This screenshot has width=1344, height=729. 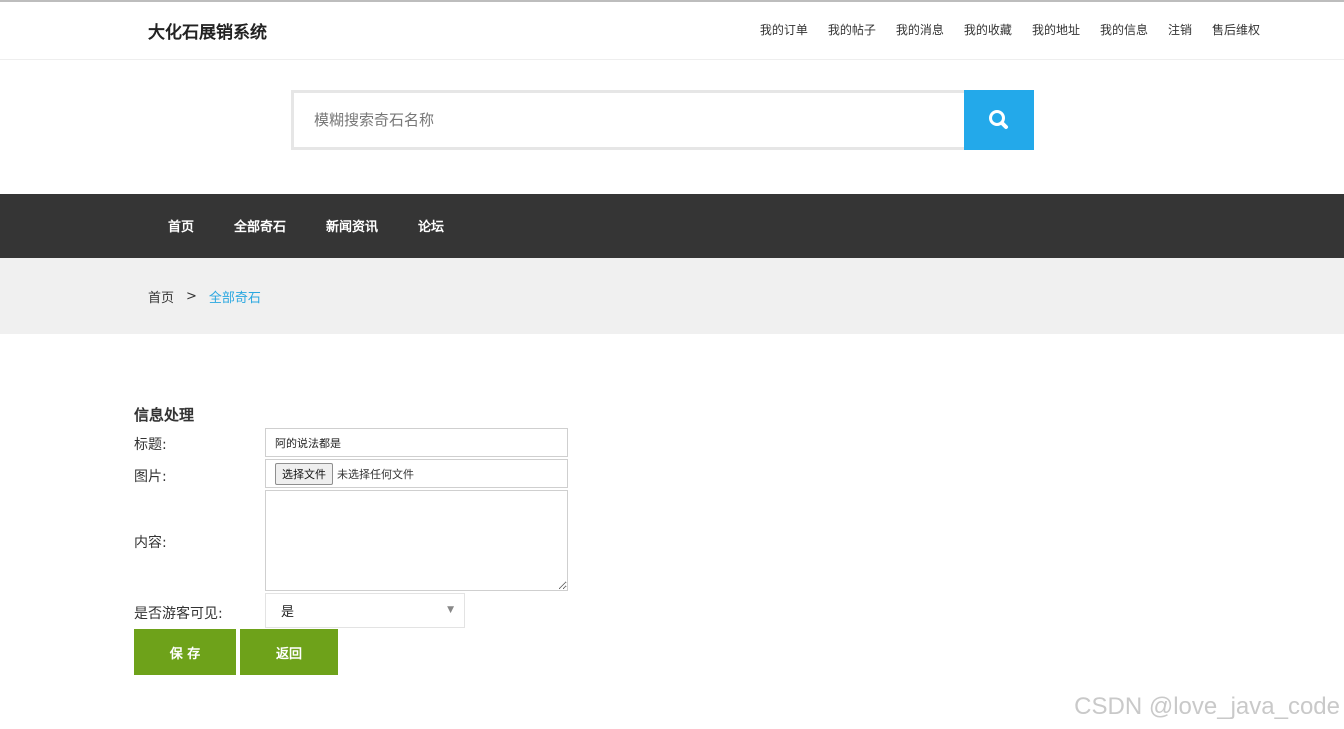 I want to click on main-nav: 首页 全部奇石 新闻资讯 论坛, so click(x=672, y=226).